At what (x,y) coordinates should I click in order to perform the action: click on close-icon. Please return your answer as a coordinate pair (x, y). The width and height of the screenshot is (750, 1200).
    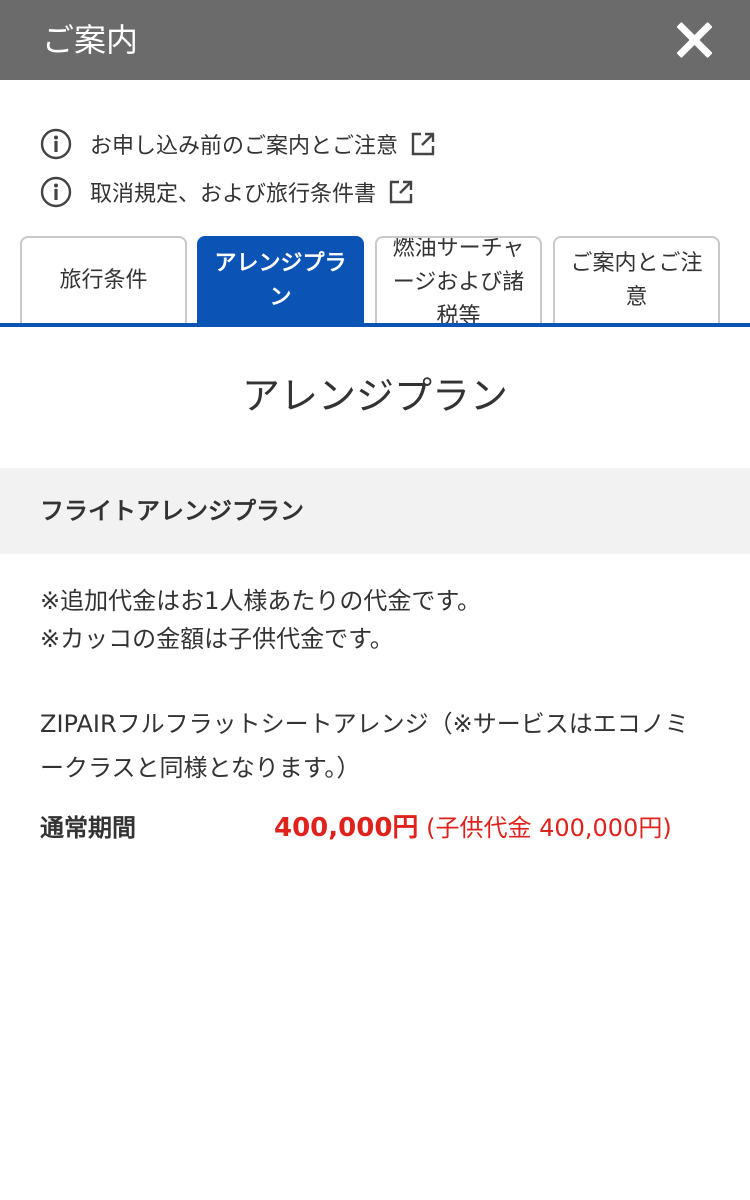
    Looking at the image, I should click on (694, 40).